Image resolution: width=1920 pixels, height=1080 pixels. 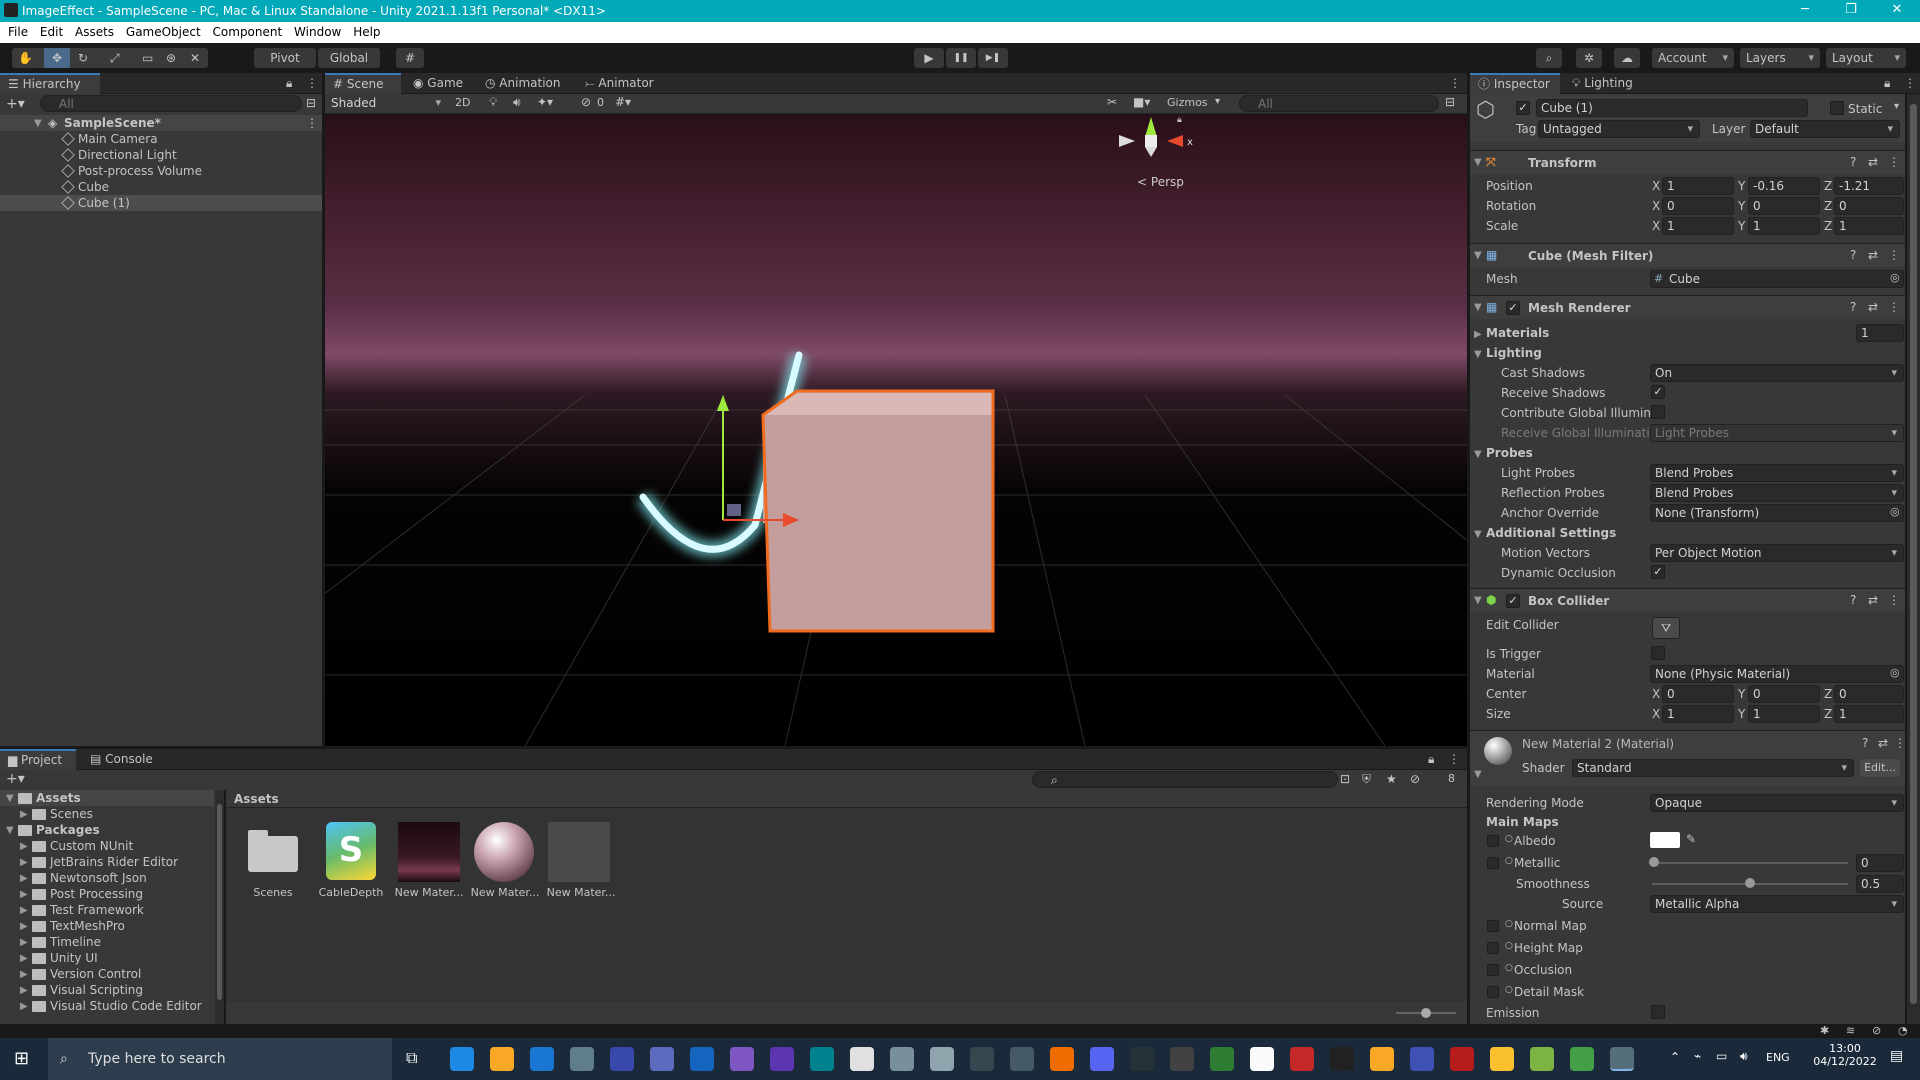 What do you see at coordinates (1493, 992) in the screenshot?
I see `detail-mask-texture-slot` at bounding box center [1493, 992].